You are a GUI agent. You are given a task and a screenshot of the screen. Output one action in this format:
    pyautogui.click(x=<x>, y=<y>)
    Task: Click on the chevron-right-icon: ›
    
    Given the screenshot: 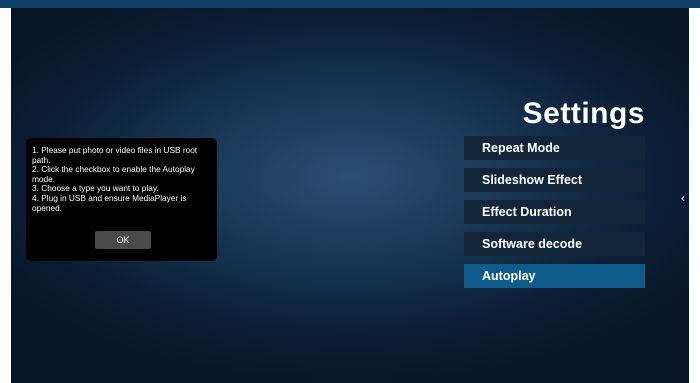 What is the action you would take?
    pyautogui.click(x=12, y=198)
    